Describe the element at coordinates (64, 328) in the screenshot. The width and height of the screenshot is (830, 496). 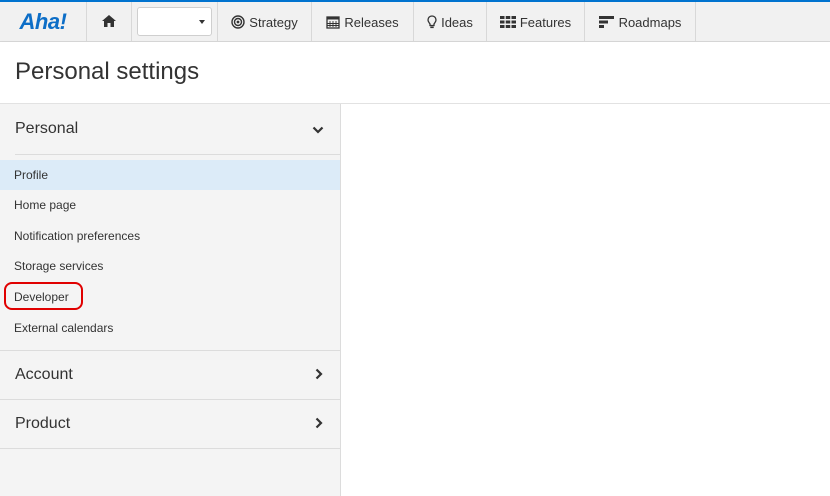
I see `sidebar-item-label: External calendars` at that location.